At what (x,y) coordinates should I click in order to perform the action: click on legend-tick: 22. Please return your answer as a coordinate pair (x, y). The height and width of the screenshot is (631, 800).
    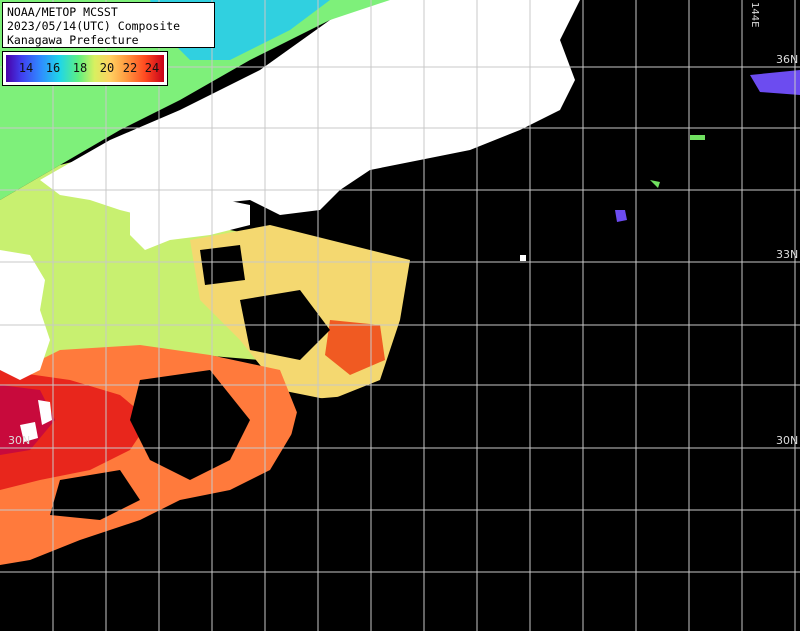
    Looking at the image, I should click on (130, 68).